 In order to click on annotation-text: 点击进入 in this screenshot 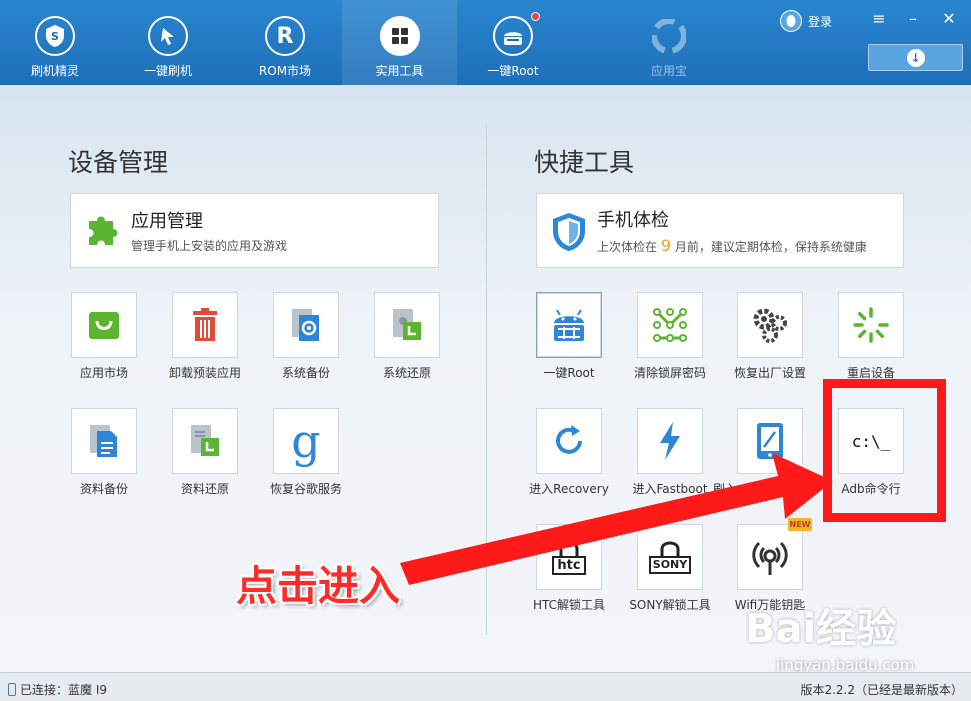, I will do `click(318, 586)`.